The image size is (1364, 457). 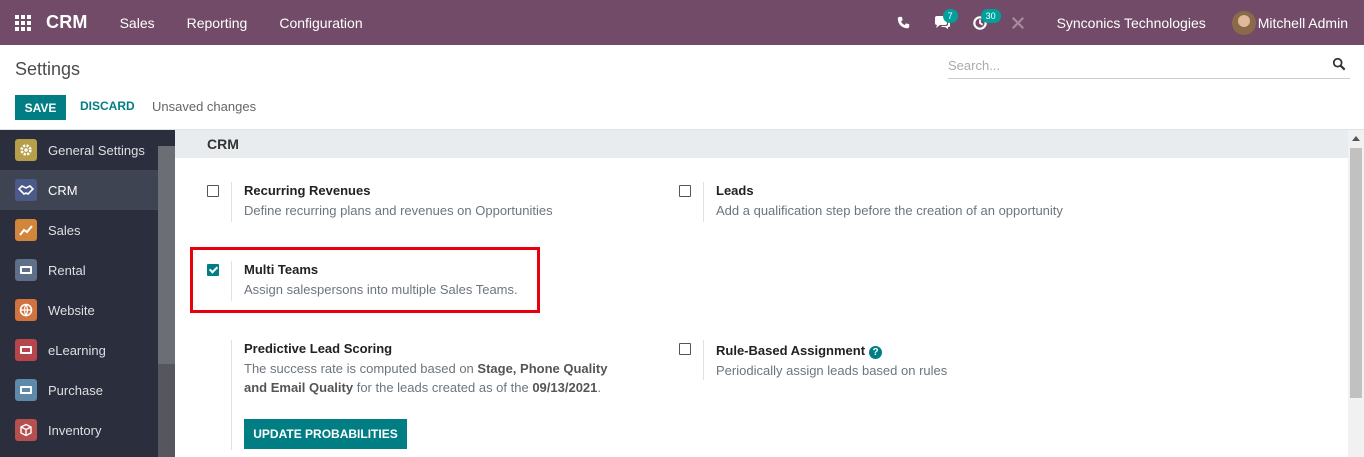 What do you see at coordinates (26, 270) in the screenshot?
I see `rental-icon` at bounding box center [26, 270].